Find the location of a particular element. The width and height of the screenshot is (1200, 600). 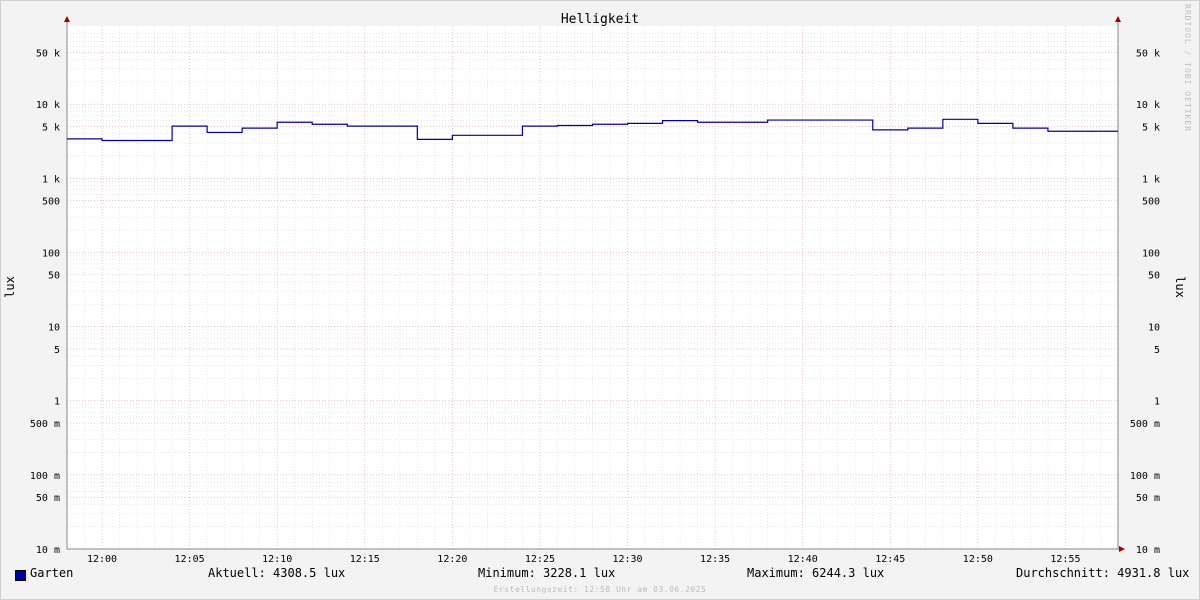

x-axis-arrow is located at coordinates (1122, 549).